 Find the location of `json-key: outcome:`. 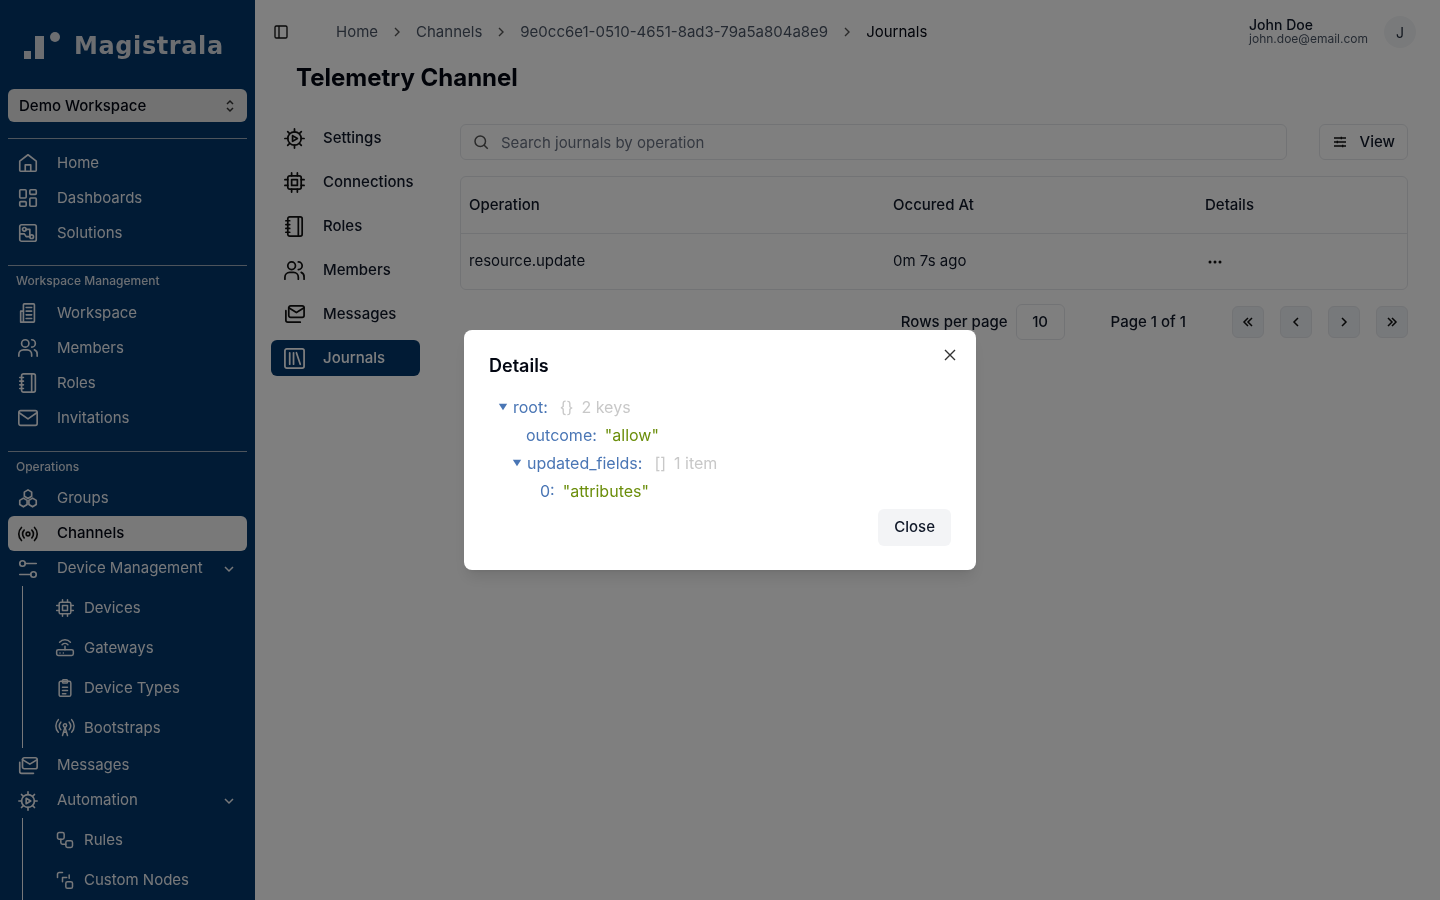

json-key: outcome: is located at coordinates (561, 435).